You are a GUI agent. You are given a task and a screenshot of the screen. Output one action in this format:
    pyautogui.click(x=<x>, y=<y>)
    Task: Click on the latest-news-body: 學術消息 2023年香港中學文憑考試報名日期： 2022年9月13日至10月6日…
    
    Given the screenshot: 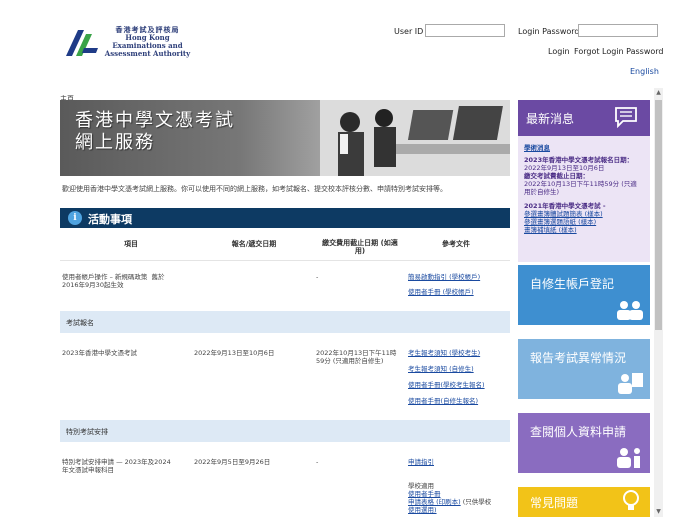 What is the action you would take?
    pyautogui.click(x=586, y=189)
    